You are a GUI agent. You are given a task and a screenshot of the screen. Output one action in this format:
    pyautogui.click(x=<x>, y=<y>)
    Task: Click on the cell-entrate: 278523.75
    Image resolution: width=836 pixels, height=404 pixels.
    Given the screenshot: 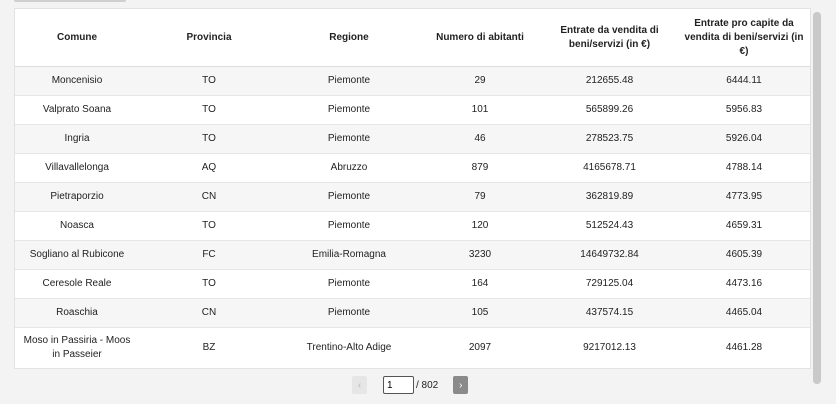 What is the action you would take?
    pyautogui.click(x=609, y=139)
    